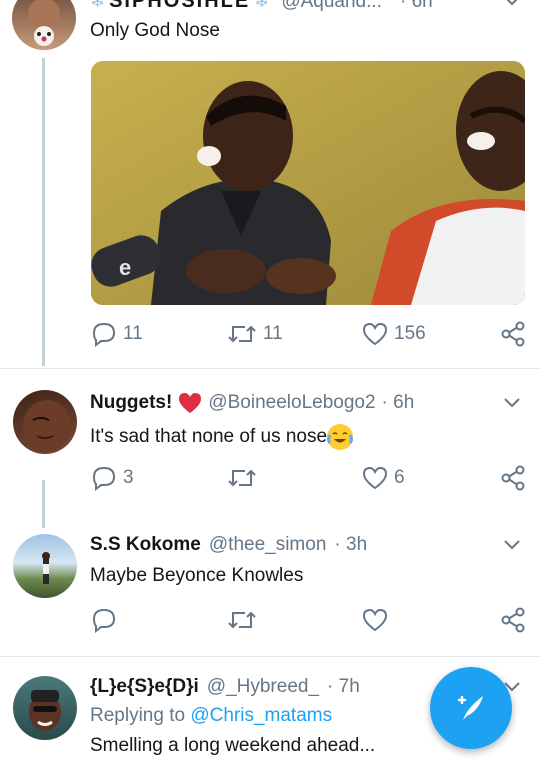  What do you see at coordinates (128, 477) in the screenshot?
I see `reply-count: 3` at bounding box center [128, 477].